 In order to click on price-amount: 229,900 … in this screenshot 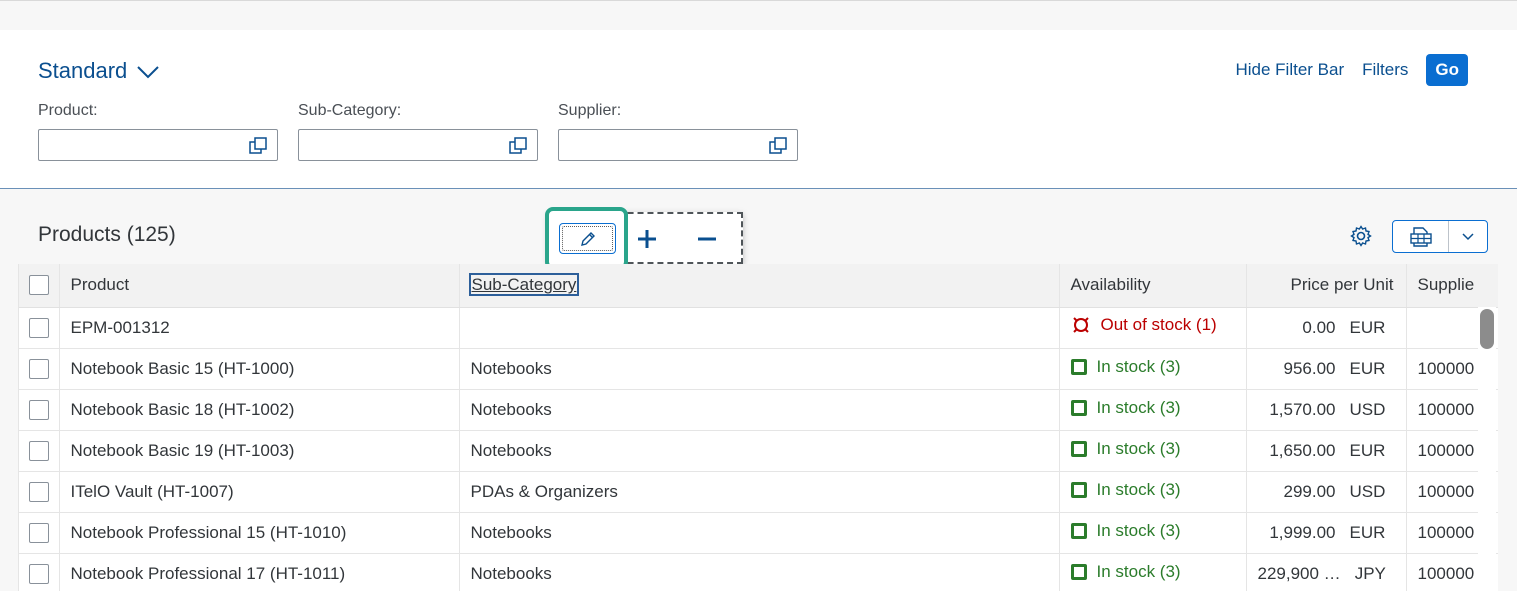, I will do `click(1299, 573)`.